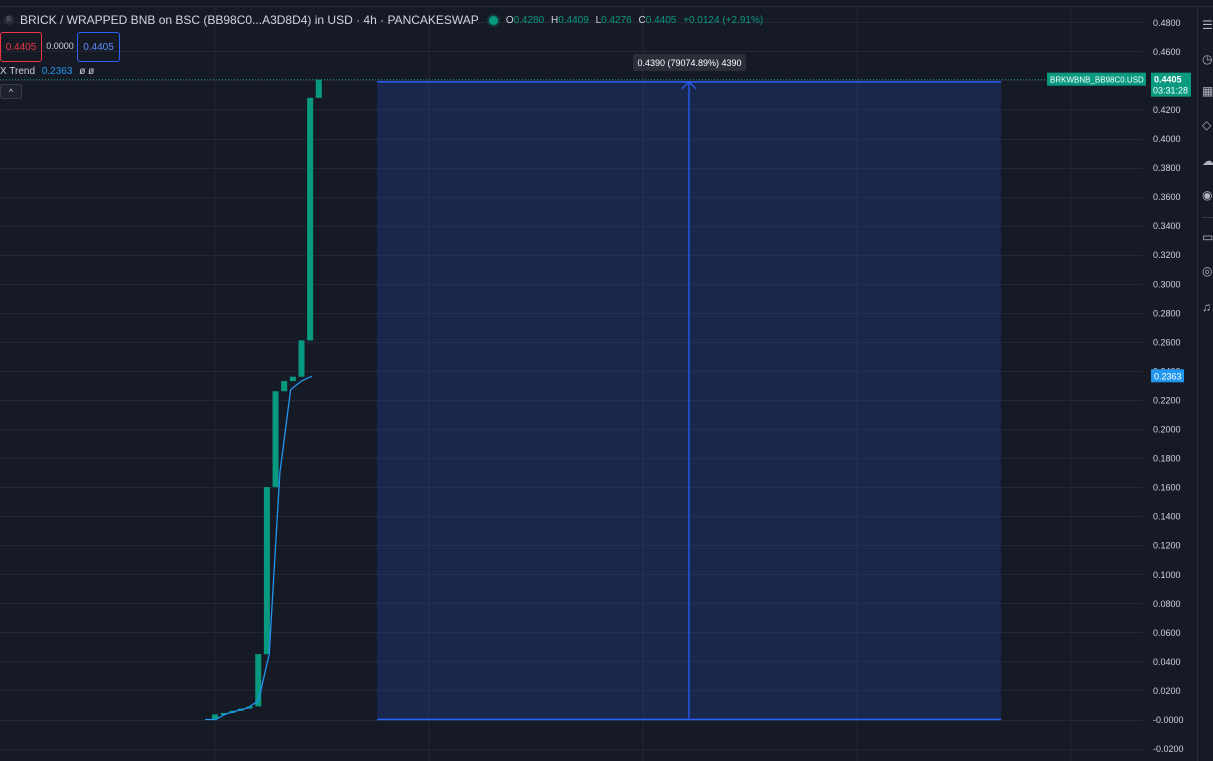 The height and width of the screenshot is (761, 1213). What do you see at coordinates (689, 63) in the screenshot?
I see `measure-label: 0.4390 (79074.89%) 4390` at bounding box center [689, 63].